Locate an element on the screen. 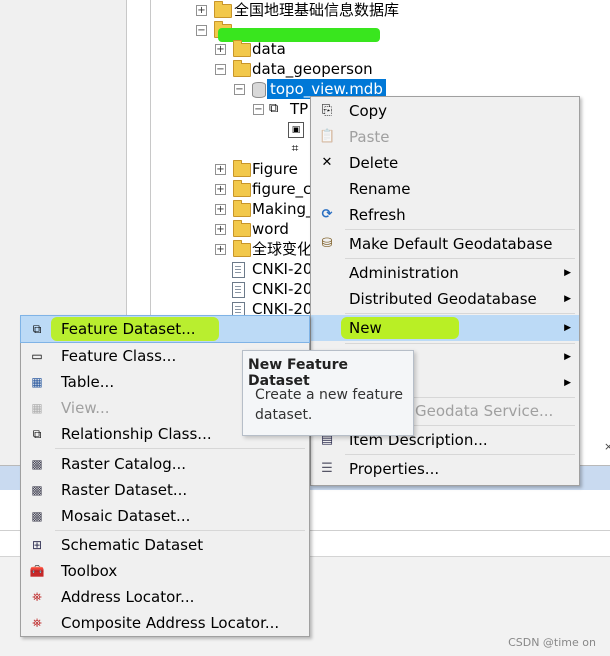 This screenshot has width=610, height=656. menu-item-label: Delete is located at coordinates (374, 163).